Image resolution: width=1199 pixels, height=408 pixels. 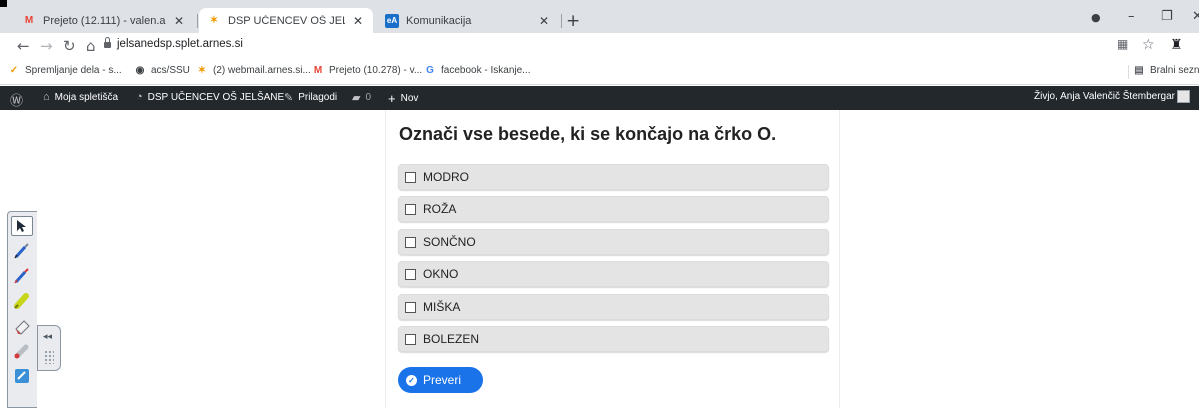 What do you see at coordinates (1096, 17) in the screenshot?
I see `profile-icon: ●` at bounding box center [1096, 17].